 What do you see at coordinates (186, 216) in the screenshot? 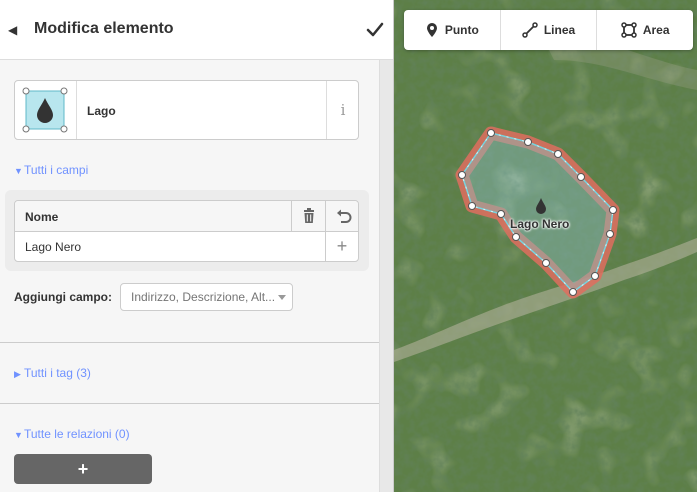
I see `field-label-bar: Nome` at bounding box center [186, 216].